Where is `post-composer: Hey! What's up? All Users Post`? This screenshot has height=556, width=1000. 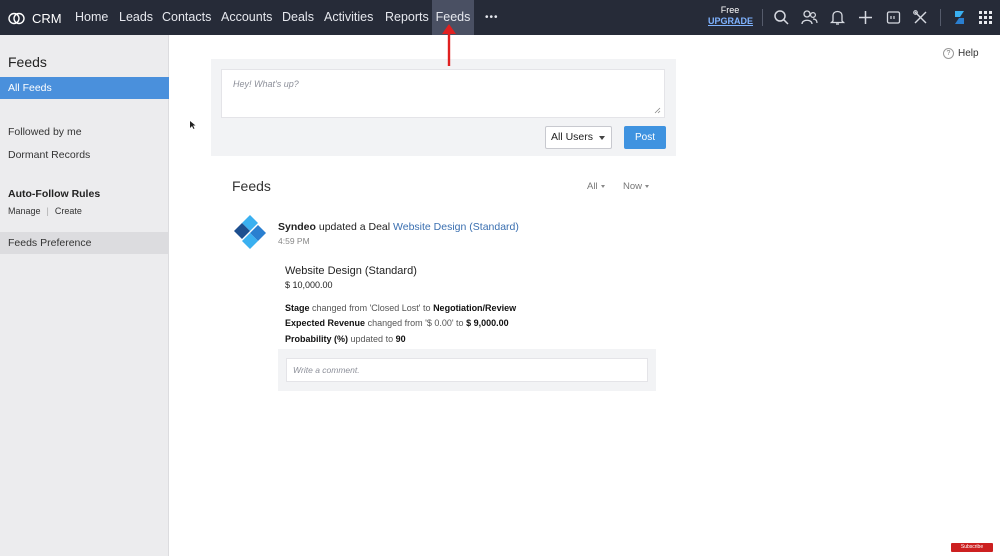
post-composer: Hey! What's up? All Users Post is located at coordinates (443, 107).